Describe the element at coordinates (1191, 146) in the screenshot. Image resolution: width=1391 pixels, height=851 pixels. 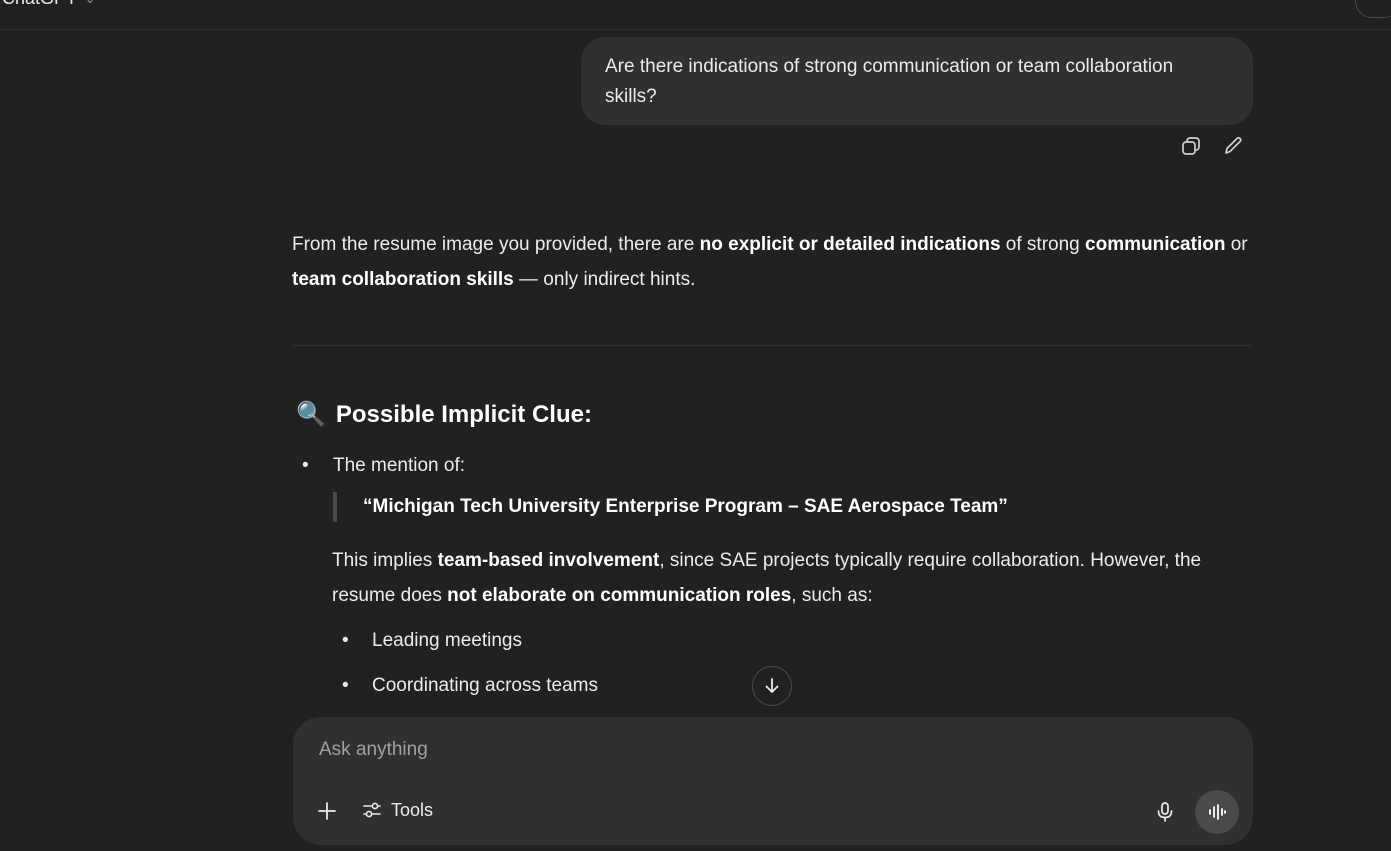
I see `copy-icon` at that location.